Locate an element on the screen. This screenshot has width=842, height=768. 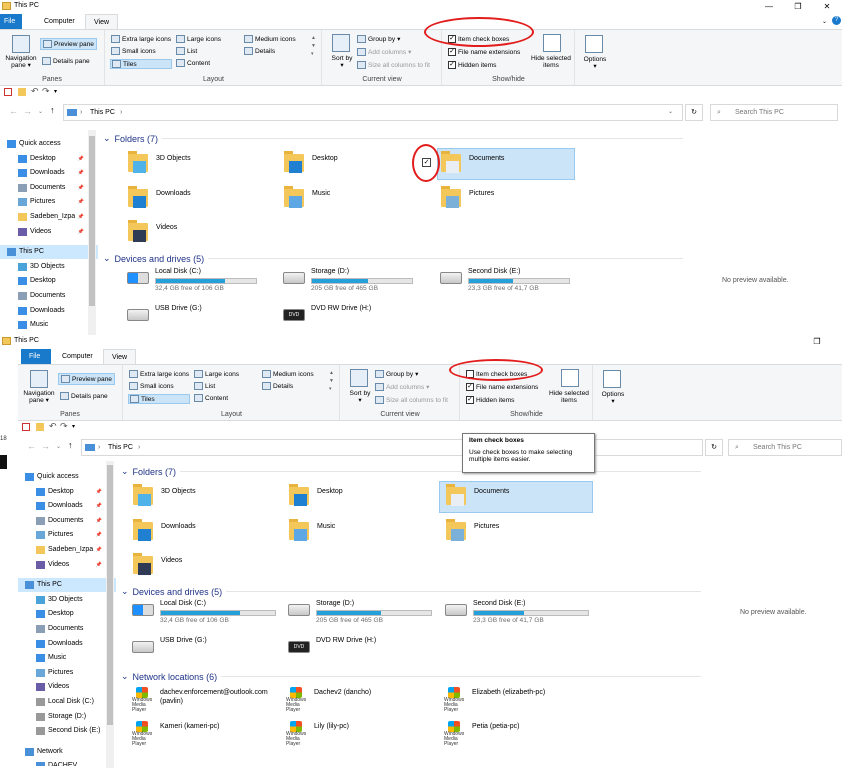
network-section-header: ⌄ Network locations (6) is located at coordinates (411, 676).